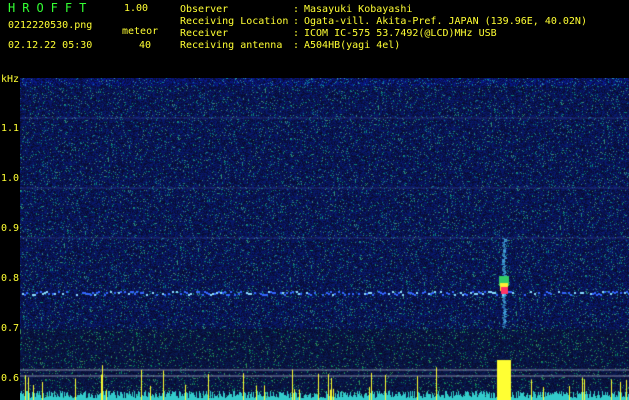 The image size is (629, 400). Describe the element at coordinates (50, 25) in the screenshot. I see `file-name: 0212220530.png` at that location.